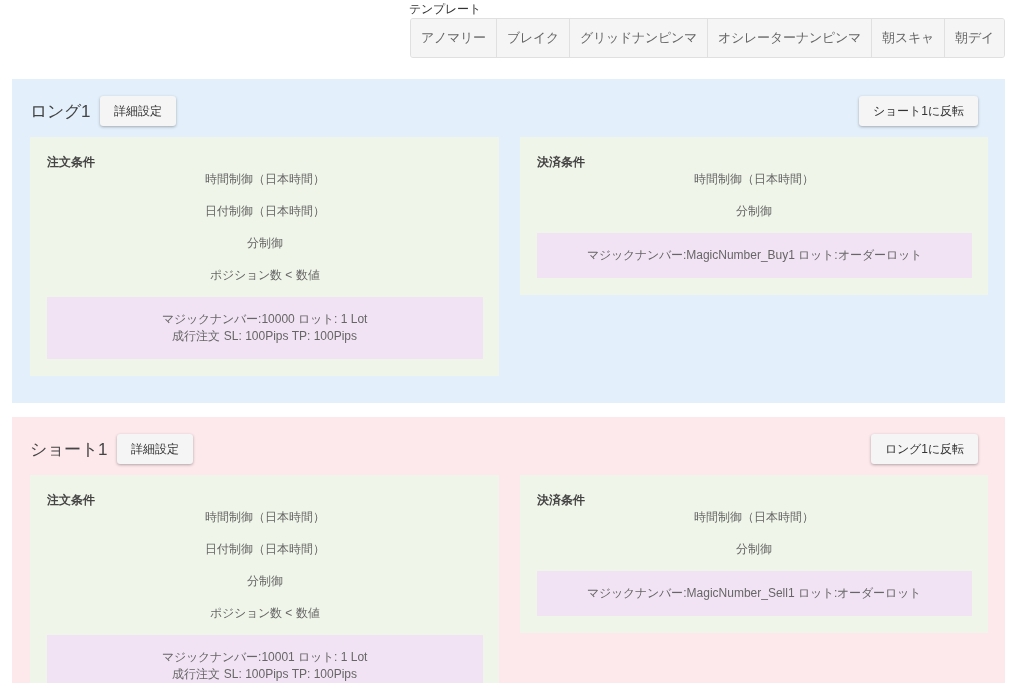  Describe the element at coordinates (754, 593) in the screenshot. I see `order-detail-text: マジックナンバー:MagicNumber_Sell1 ロット:オーダーロット` at that location.